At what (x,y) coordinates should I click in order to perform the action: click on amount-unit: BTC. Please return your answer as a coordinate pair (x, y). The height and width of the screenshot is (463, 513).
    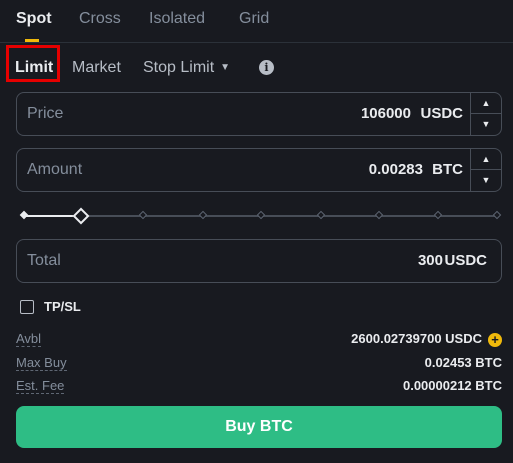
    Looking at the image, I should click on (447, 169).